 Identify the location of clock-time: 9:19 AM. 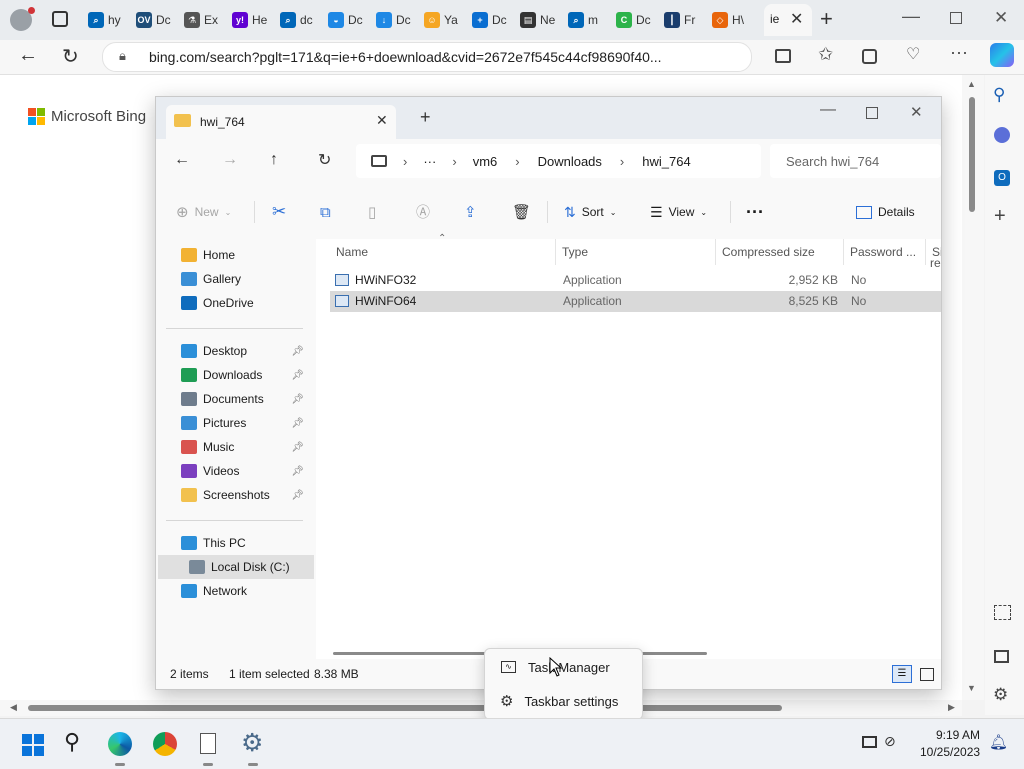
(958, 735).